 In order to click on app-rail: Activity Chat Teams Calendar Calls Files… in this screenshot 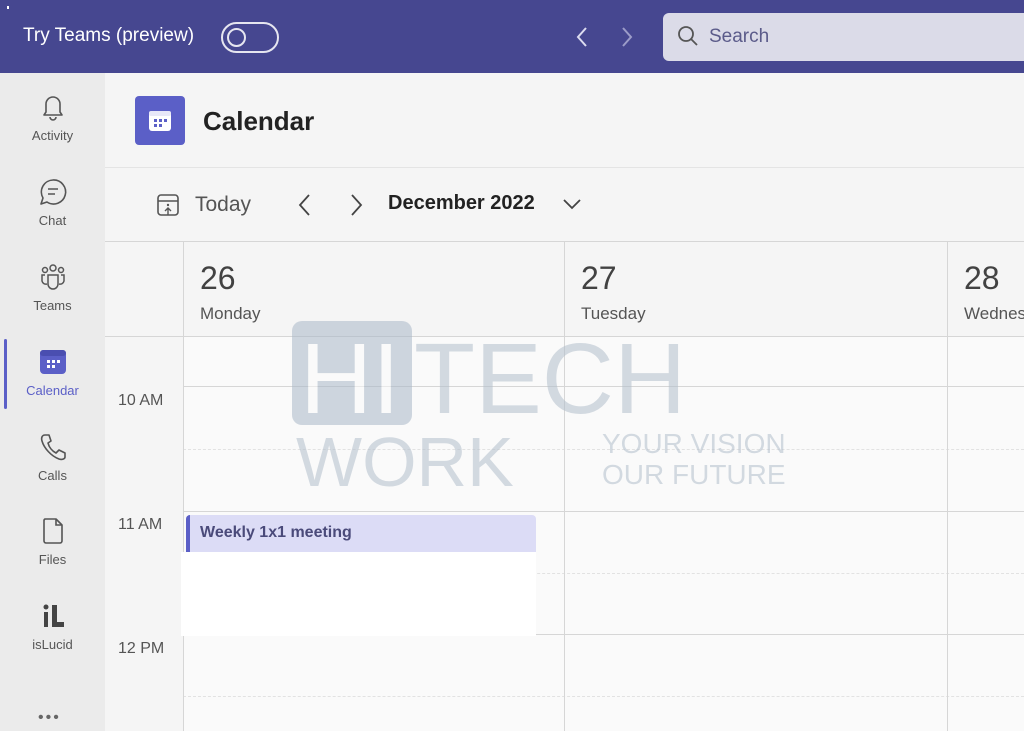, I will do `click(52, 402)`.